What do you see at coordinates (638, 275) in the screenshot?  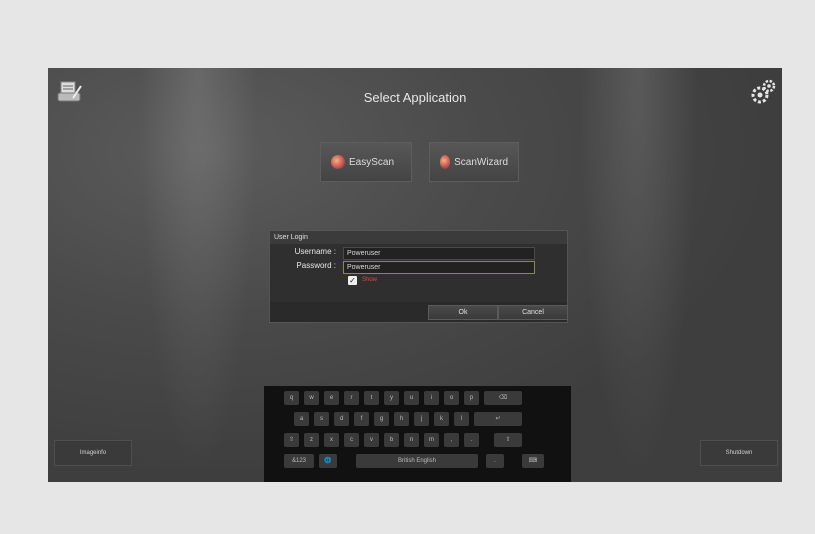 I see `spotlight-right` at bounding box center [638, 275].